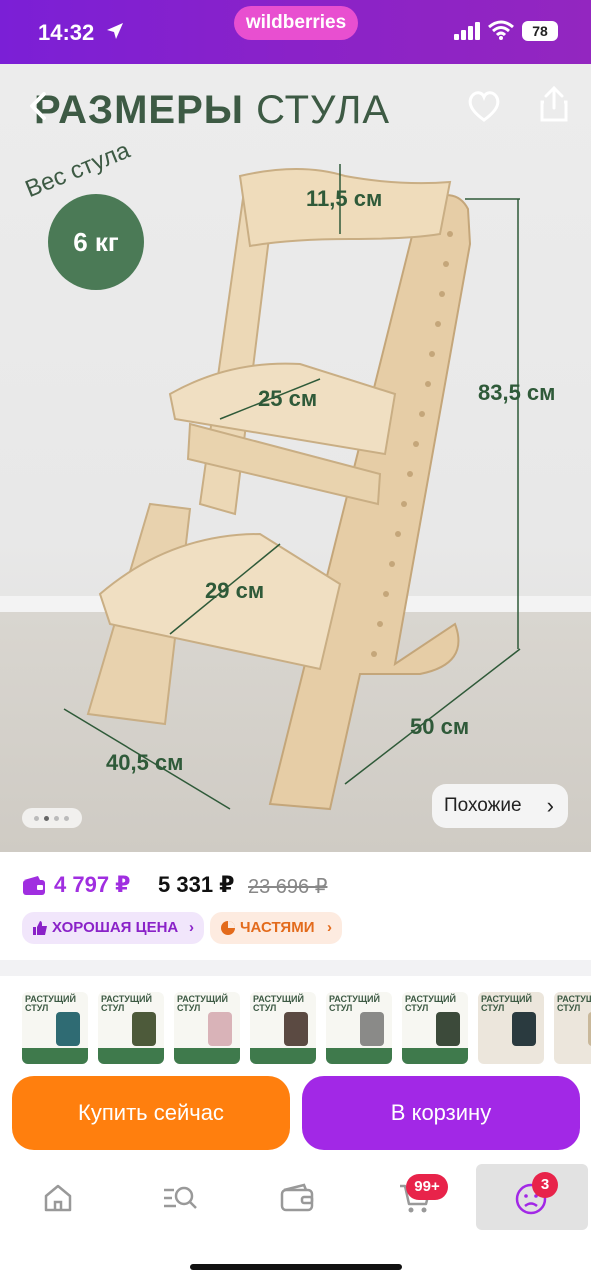  I want to click on add-to-cart-button: В корзину, so click(441, 1113).